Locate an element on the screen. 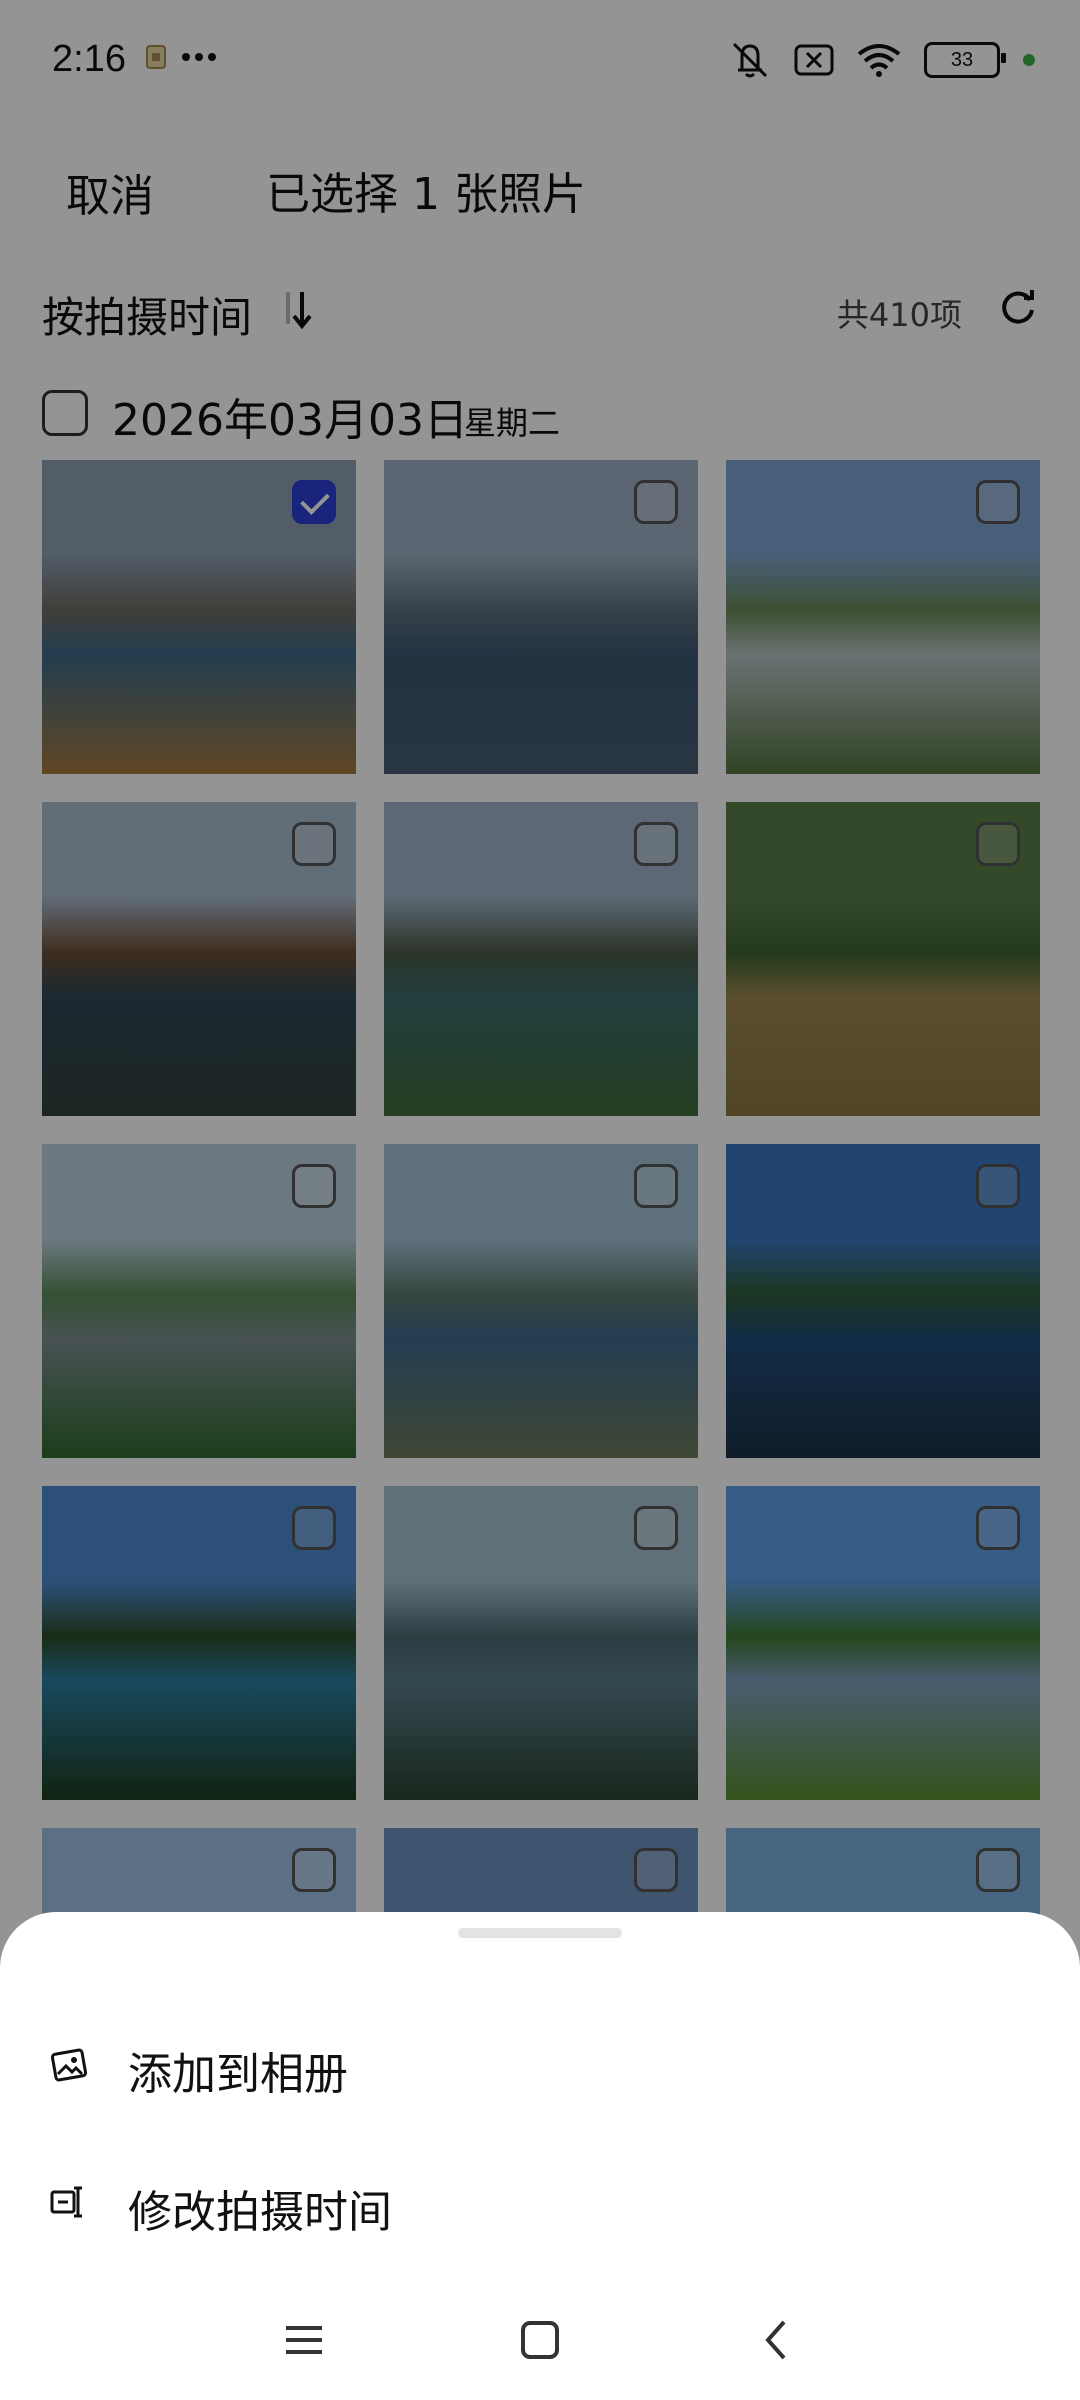 Image resolution: width=1080 pixels, height=2400 pixels. add-to-album-label: 添加到相册 is located at coordinates (238, 2074).